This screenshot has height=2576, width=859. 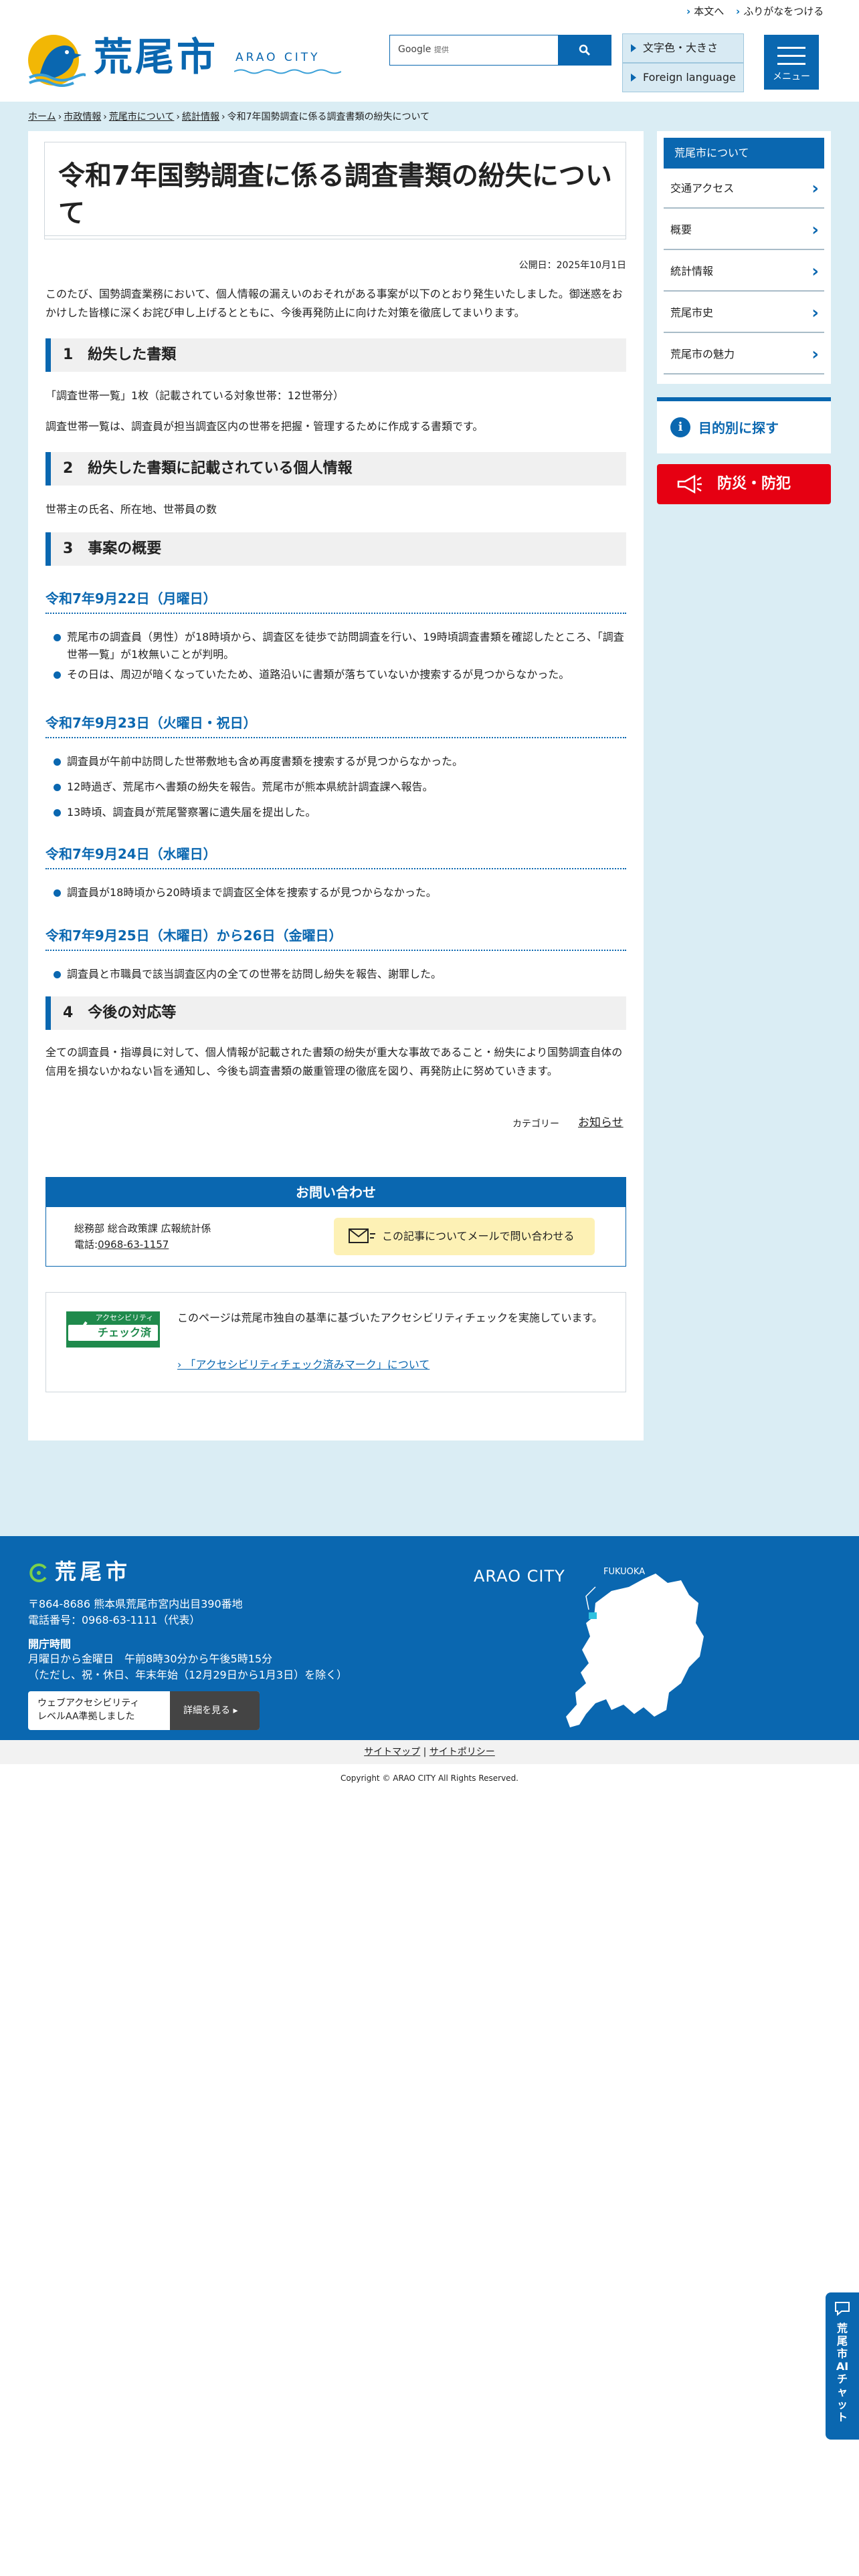 What do you see at coordinates (94, 1571) in the screenshot?
I see `footer-logo-text: 荒尾市` at bounding box center [94, 1571].